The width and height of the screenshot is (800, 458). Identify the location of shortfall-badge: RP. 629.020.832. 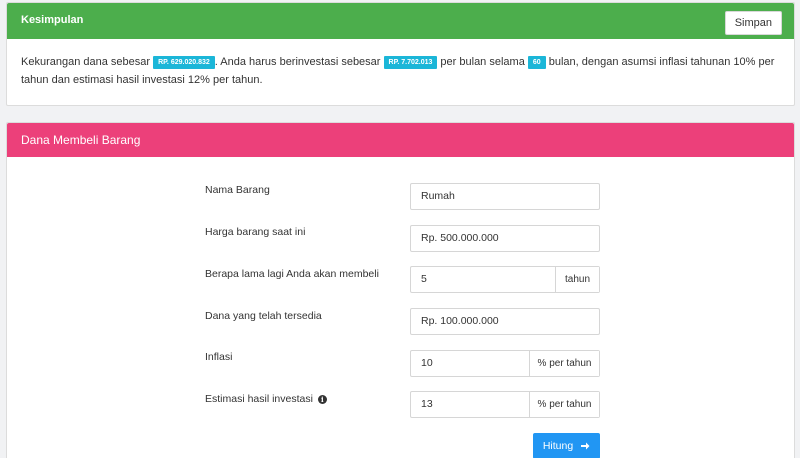
(184, 62).